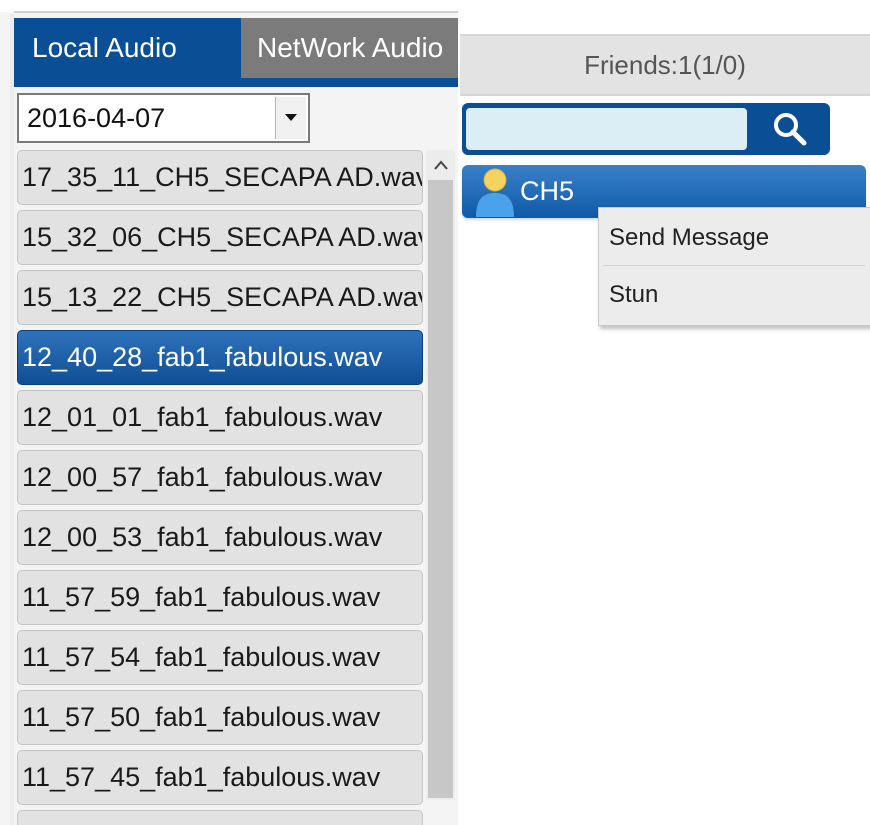  Describe the element at coordinates (220, 477) in the screenshot. I see `file-list-item: 12_00_57_fab1_fabulous.wav` at that location.